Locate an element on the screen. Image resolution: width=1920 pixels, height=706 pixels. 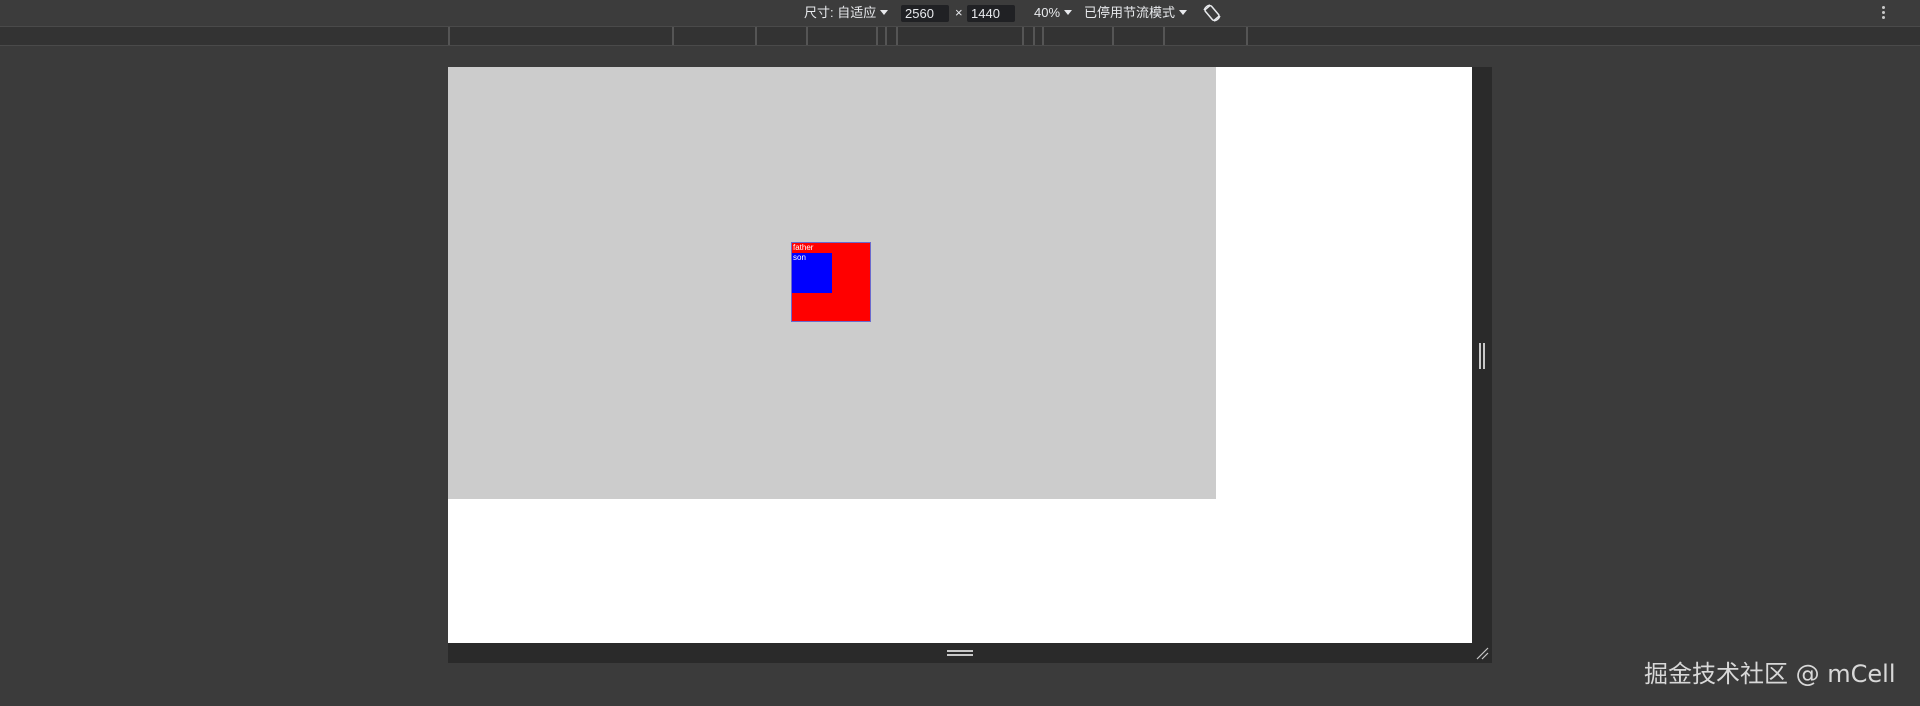
throttle-dropdown: 已停用节流模式 is located at coordinates (1136, 13).